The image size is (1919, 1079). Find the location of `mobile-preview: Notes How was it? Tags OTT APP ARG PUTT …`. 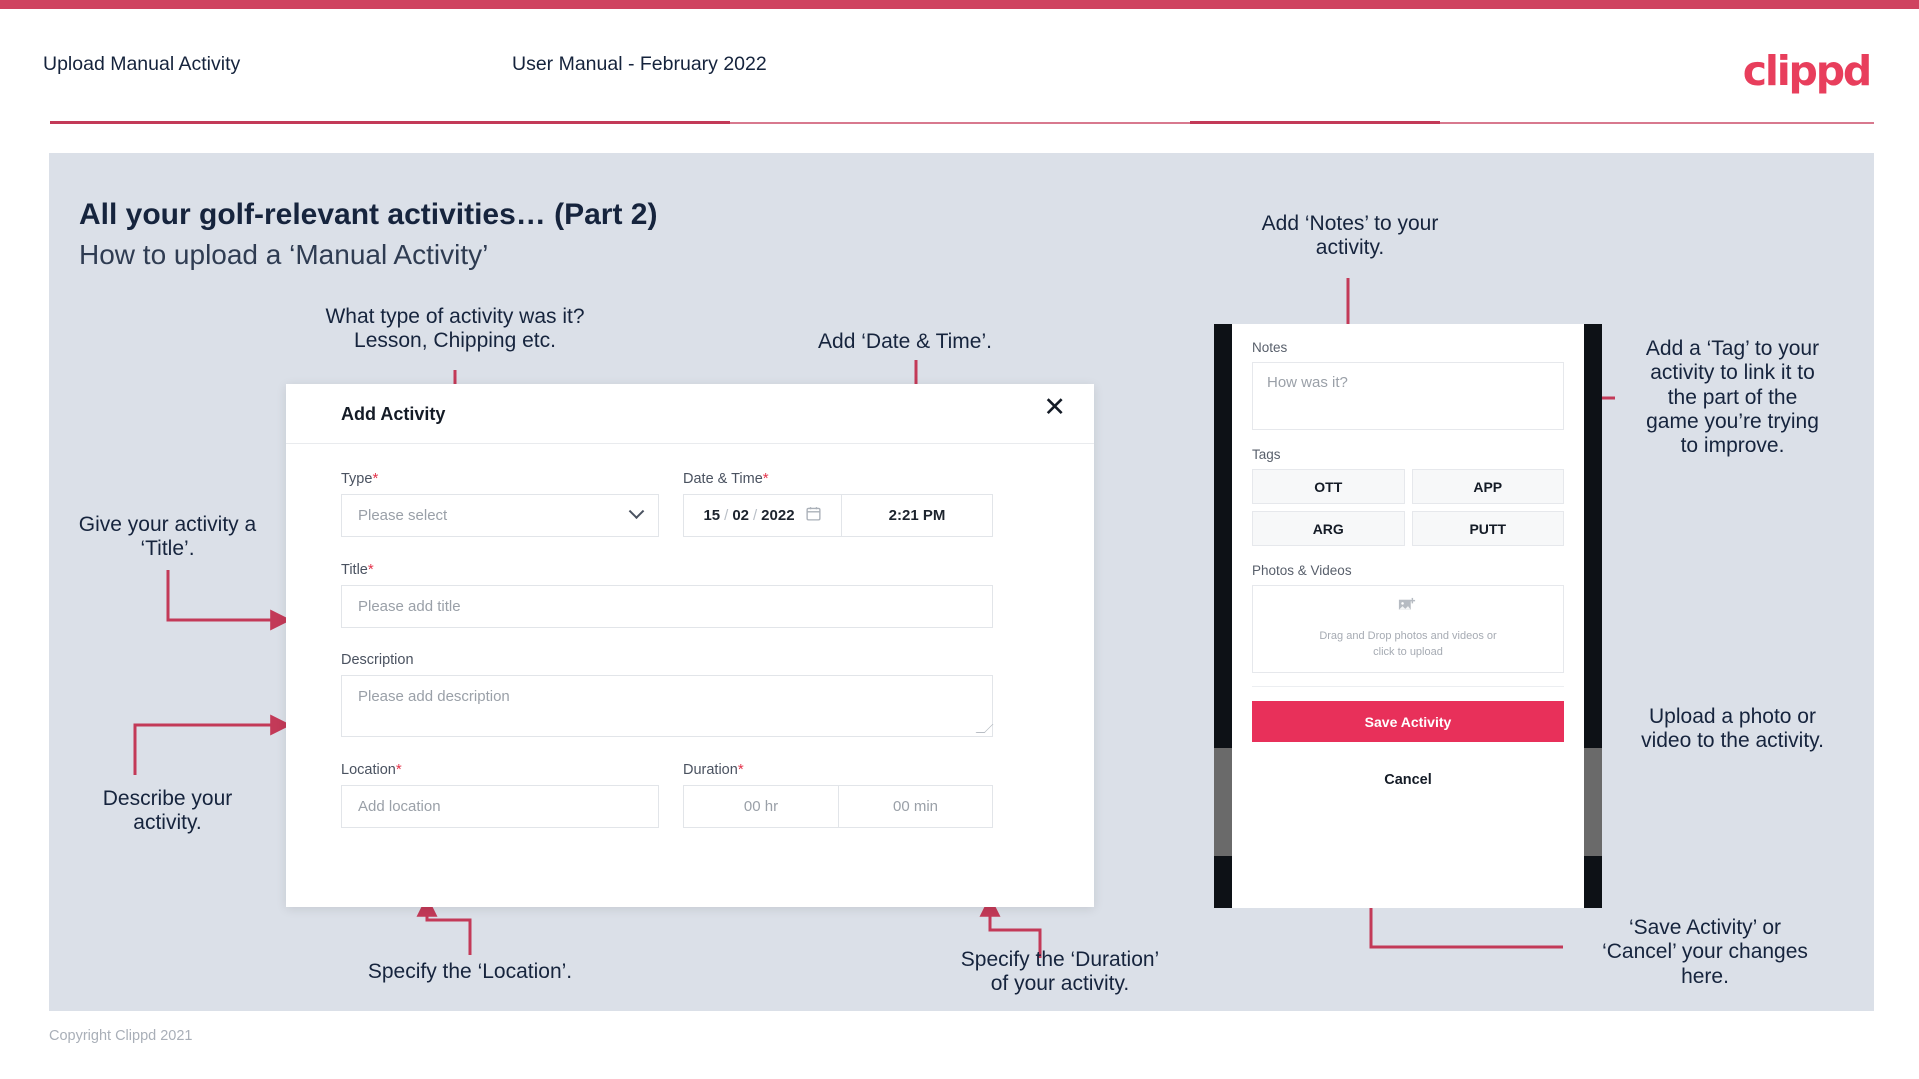

mobile-preview: Notes How was it? Tags OTT APP ARG PUTT … is located at coordinates (1408, 616).